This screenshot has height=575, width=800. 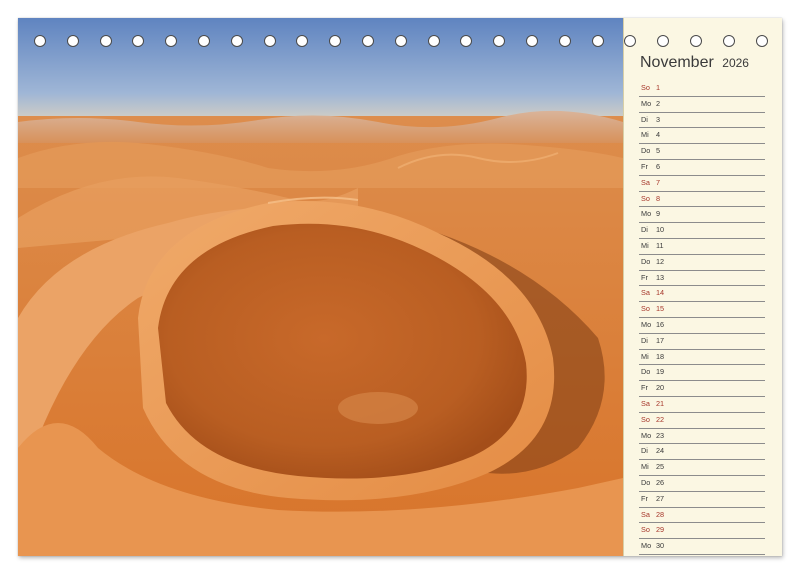 What do you see at coordinates (702, 89) in the screenshot?
I see `day-row: So 1` at bounding box center [702, 89].